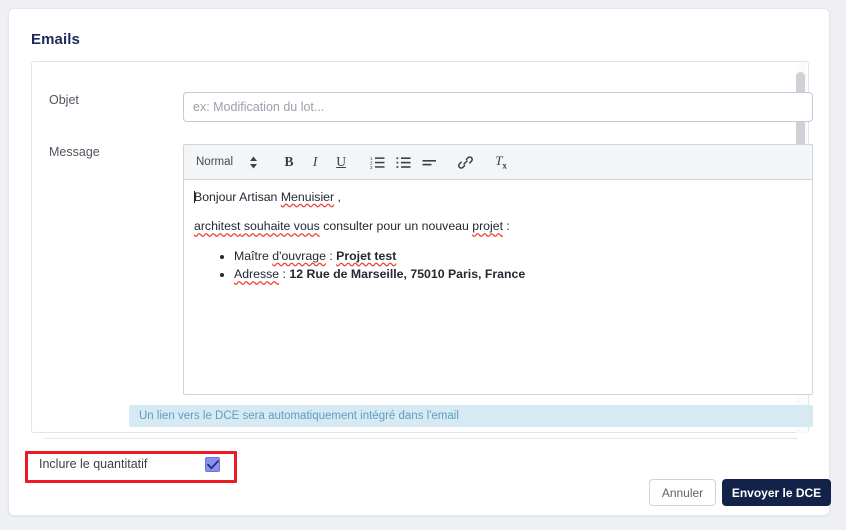  I want to click on editor-toolbar: Normal B I U 1 2 3 Tx, so click(498, 161).